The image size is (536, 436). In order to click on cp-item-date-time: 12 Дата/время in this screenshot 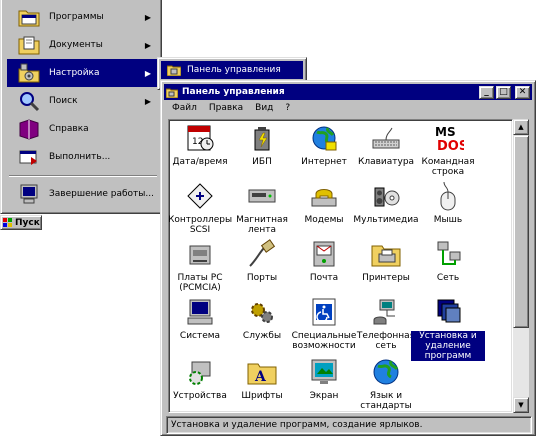, I will do `click(200, 144)`.